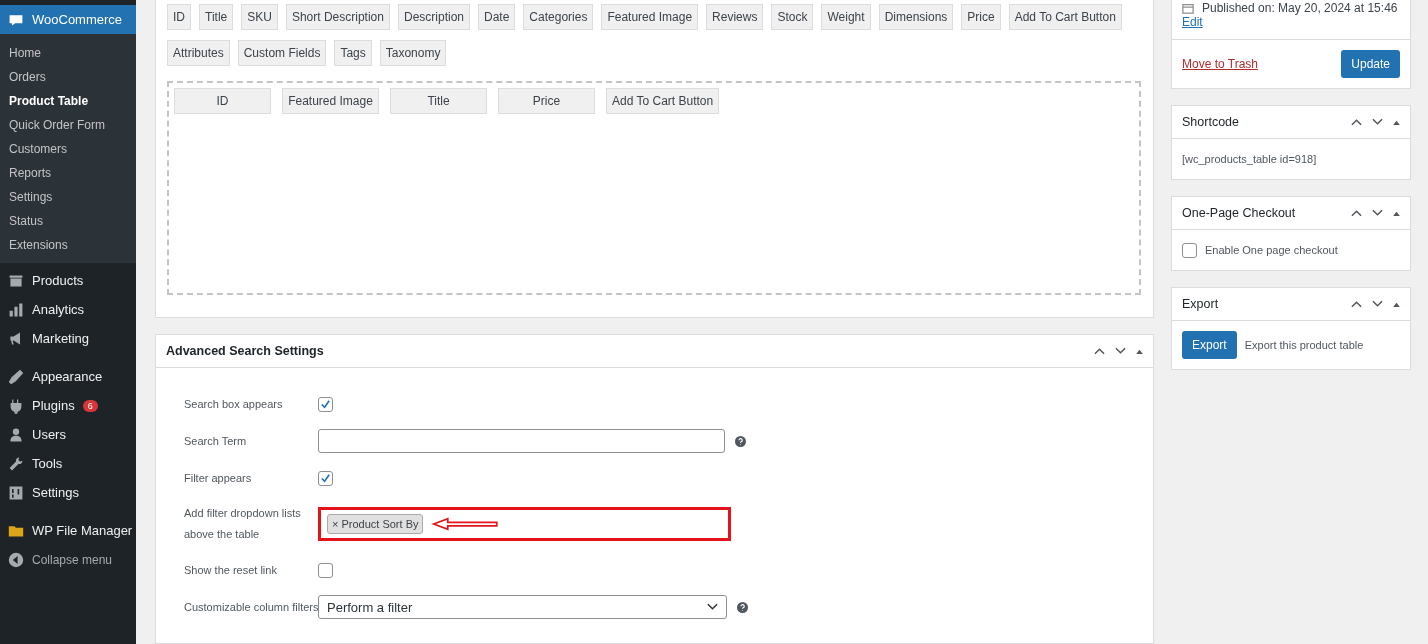 The width and height of the screenshot is (1428, 644). Describe the element at coordinates (337, 17) in the screenshot. I see `field-chip: Short Description` at that location.